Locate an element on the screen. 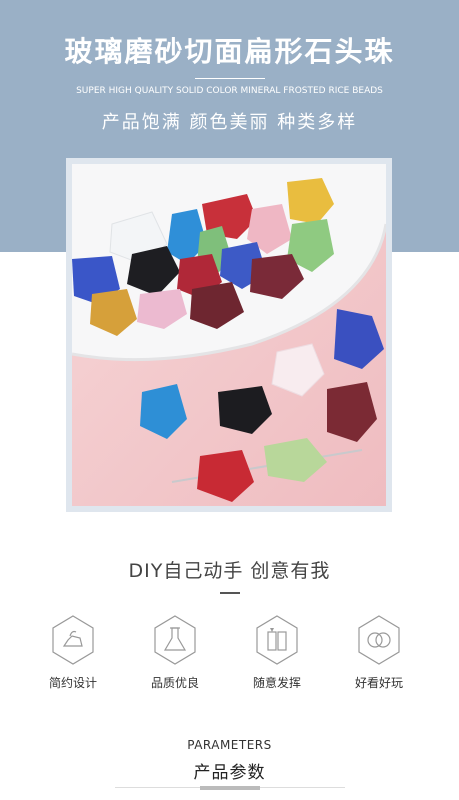 The width and height of the screenshot is (459, 800). feature-item-simple: 简约设计 is located at coordinates (73, 652).